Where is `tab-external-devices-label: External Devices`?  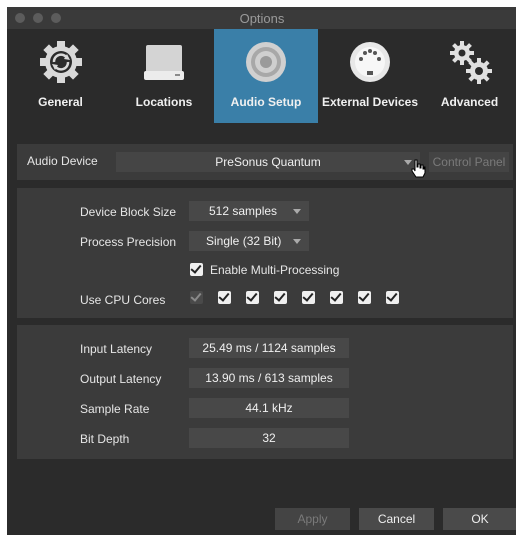 tab-external-devices-label: External Devices is located at coordinates (370, 102).